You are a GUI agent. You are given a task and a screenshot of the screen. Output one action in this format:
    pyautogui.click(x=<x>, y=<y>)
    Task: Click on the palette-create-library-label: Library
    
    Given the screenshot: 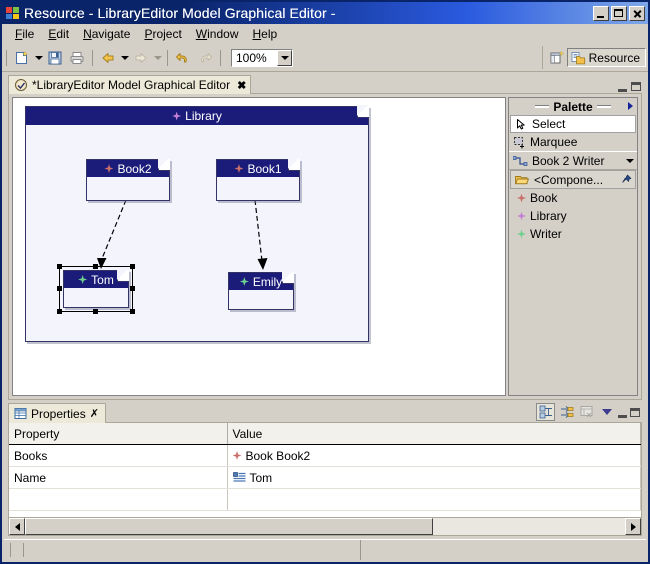 What is the action you would take?
    pyautogui.click(x=548, y=216)
    